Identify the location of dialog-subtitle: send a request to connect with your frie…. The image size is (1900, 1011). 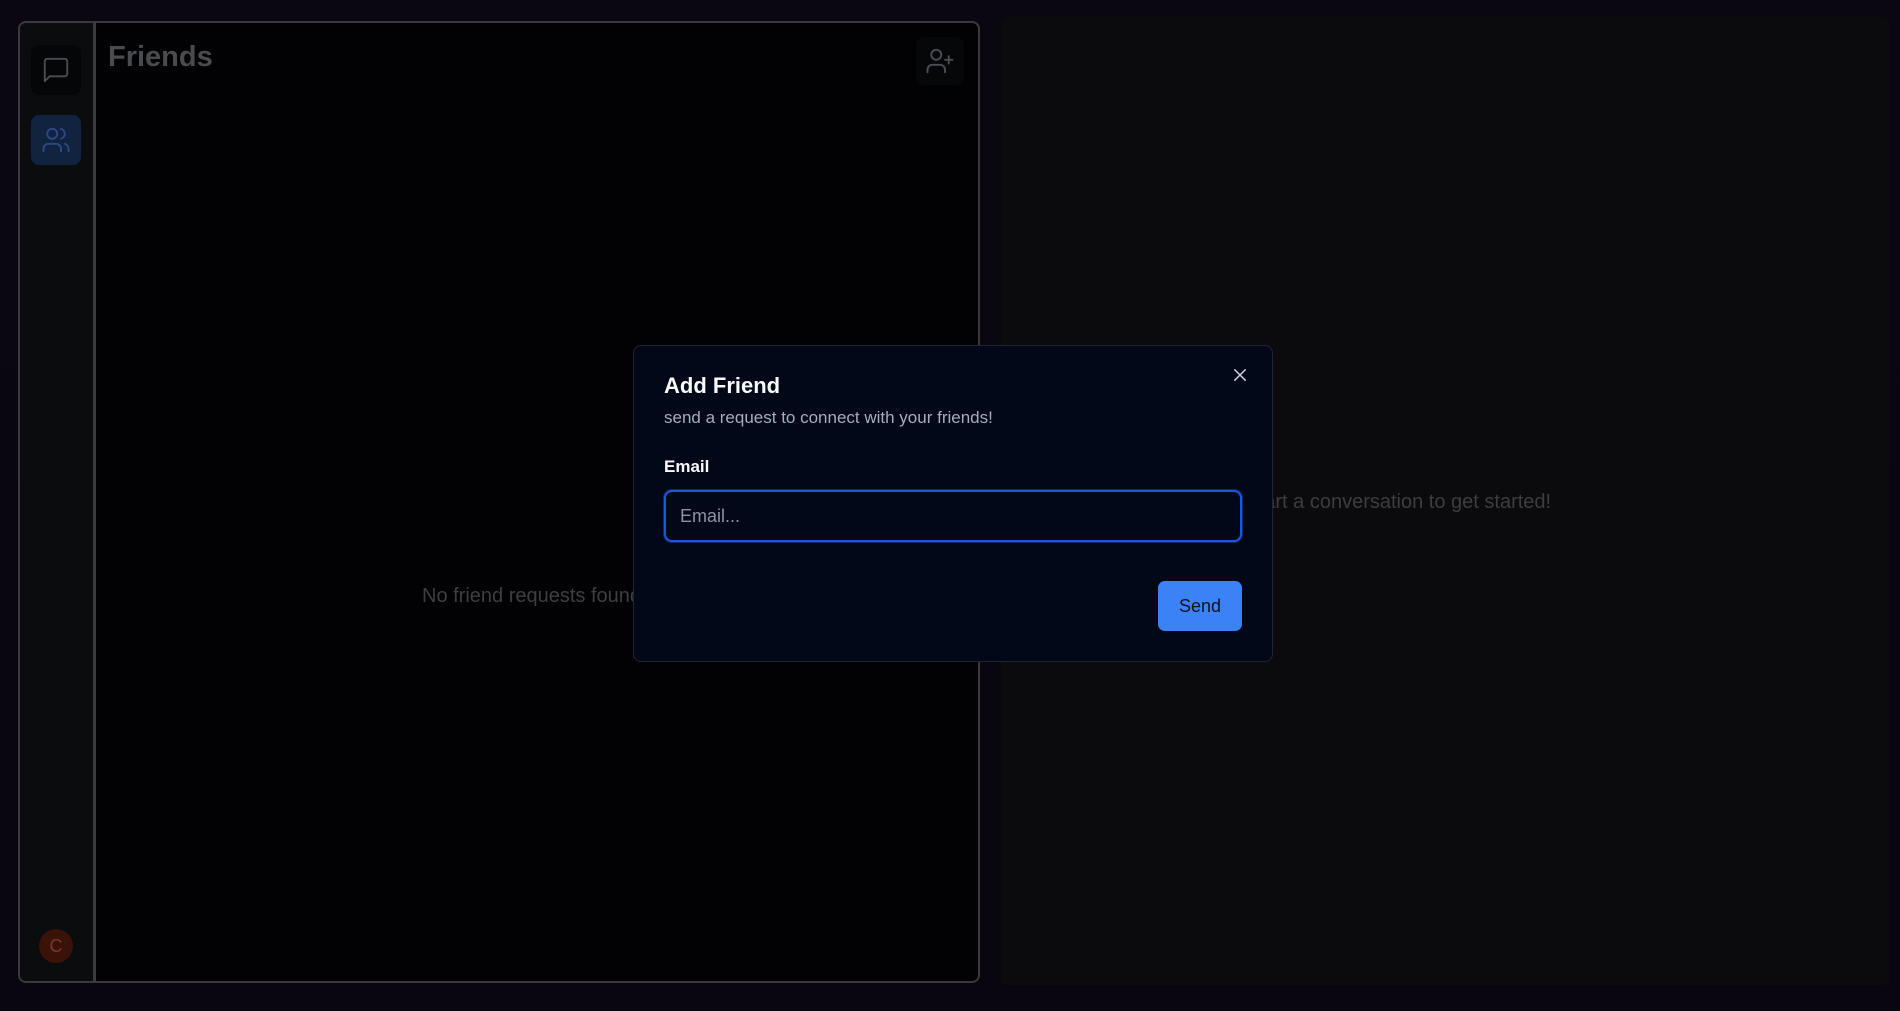
(828, 417).